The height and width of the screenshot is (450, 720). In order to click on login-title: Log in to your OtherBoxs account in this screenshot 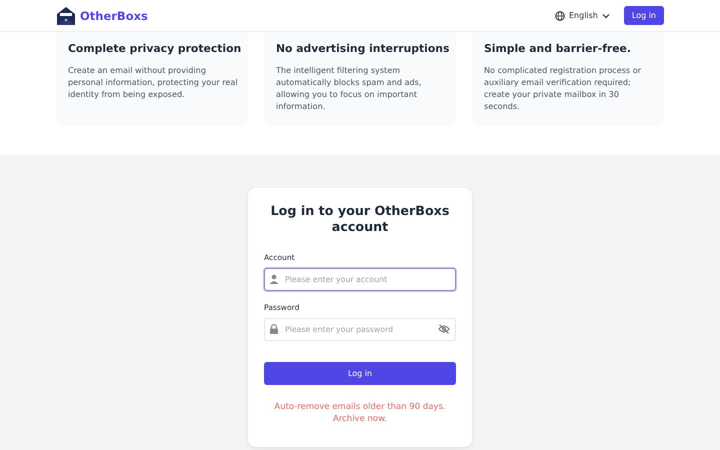, I will do `click(360, 219)`.